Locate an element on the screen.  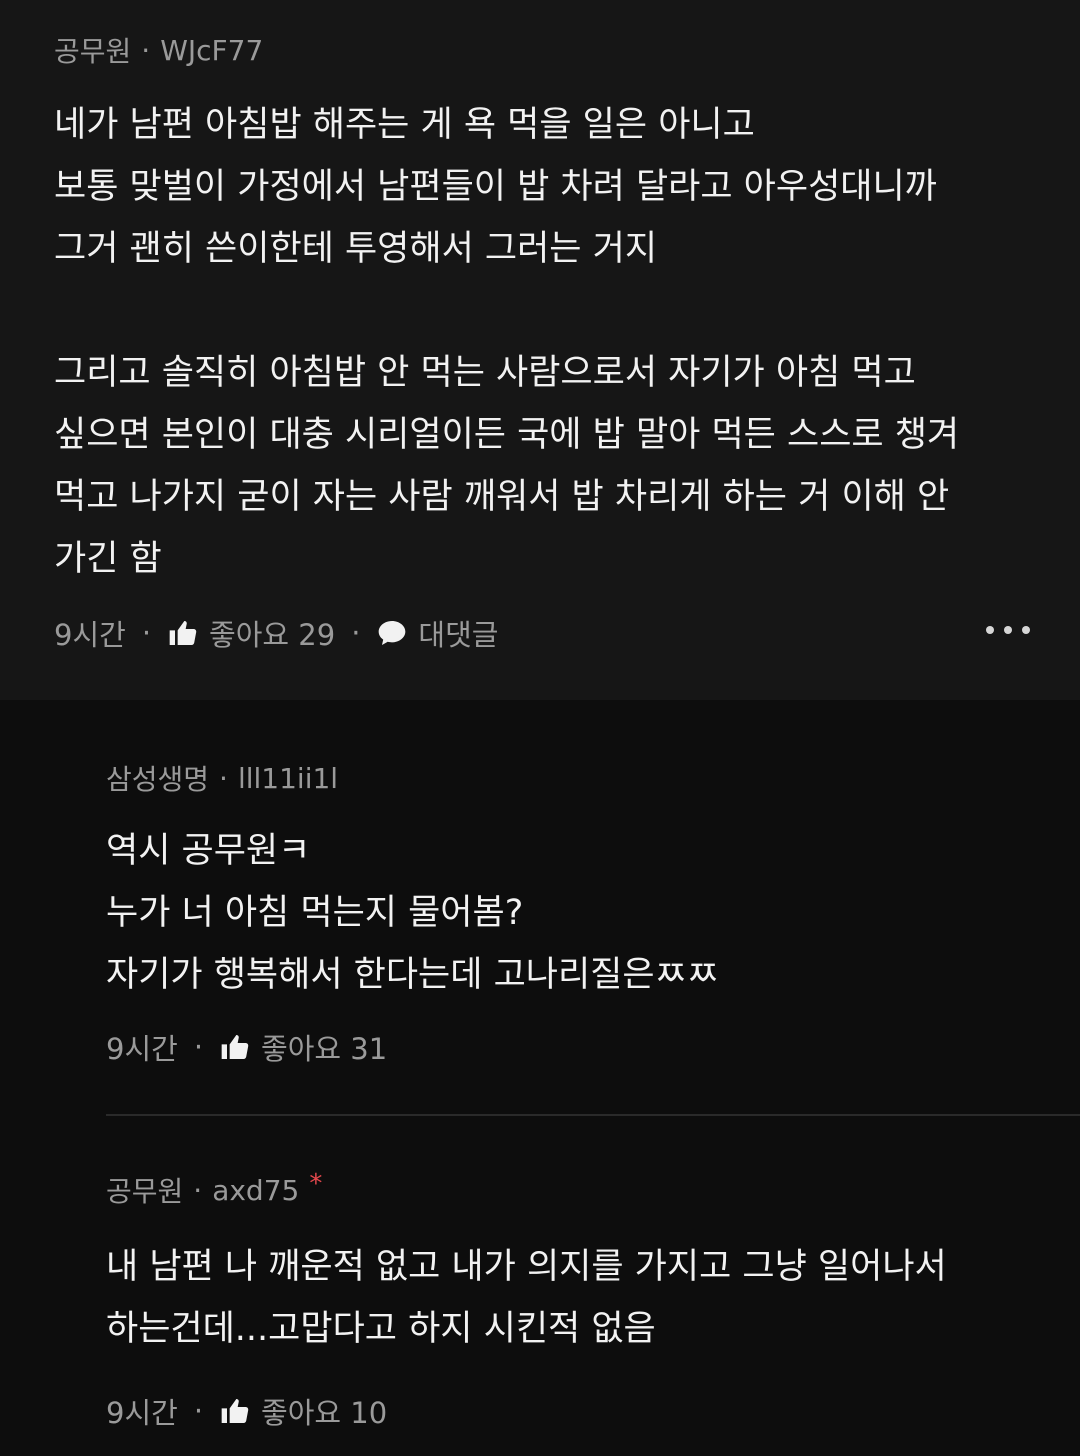
comment-line: 자기가 행복해서 한다는데 고나리질은ㅉㅉ is located at coordinates (412, 975).